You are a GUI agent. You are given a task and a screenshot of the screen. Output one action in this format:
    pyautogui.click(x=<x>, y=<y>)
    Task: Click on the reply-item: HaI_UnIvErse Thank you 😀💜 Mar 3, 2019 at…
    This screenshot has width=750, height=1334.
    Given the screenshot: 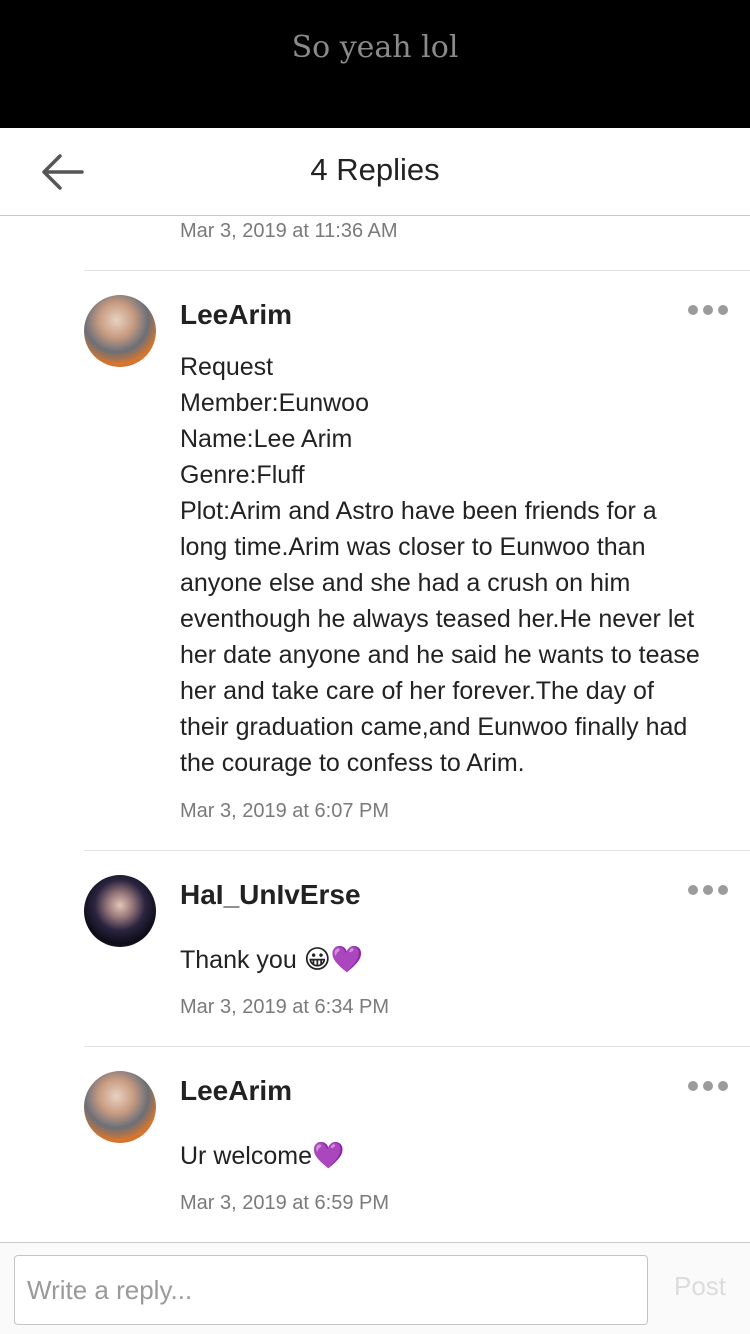 What is the action you would take?
    pyautogui.click(x=417, y=948)
    